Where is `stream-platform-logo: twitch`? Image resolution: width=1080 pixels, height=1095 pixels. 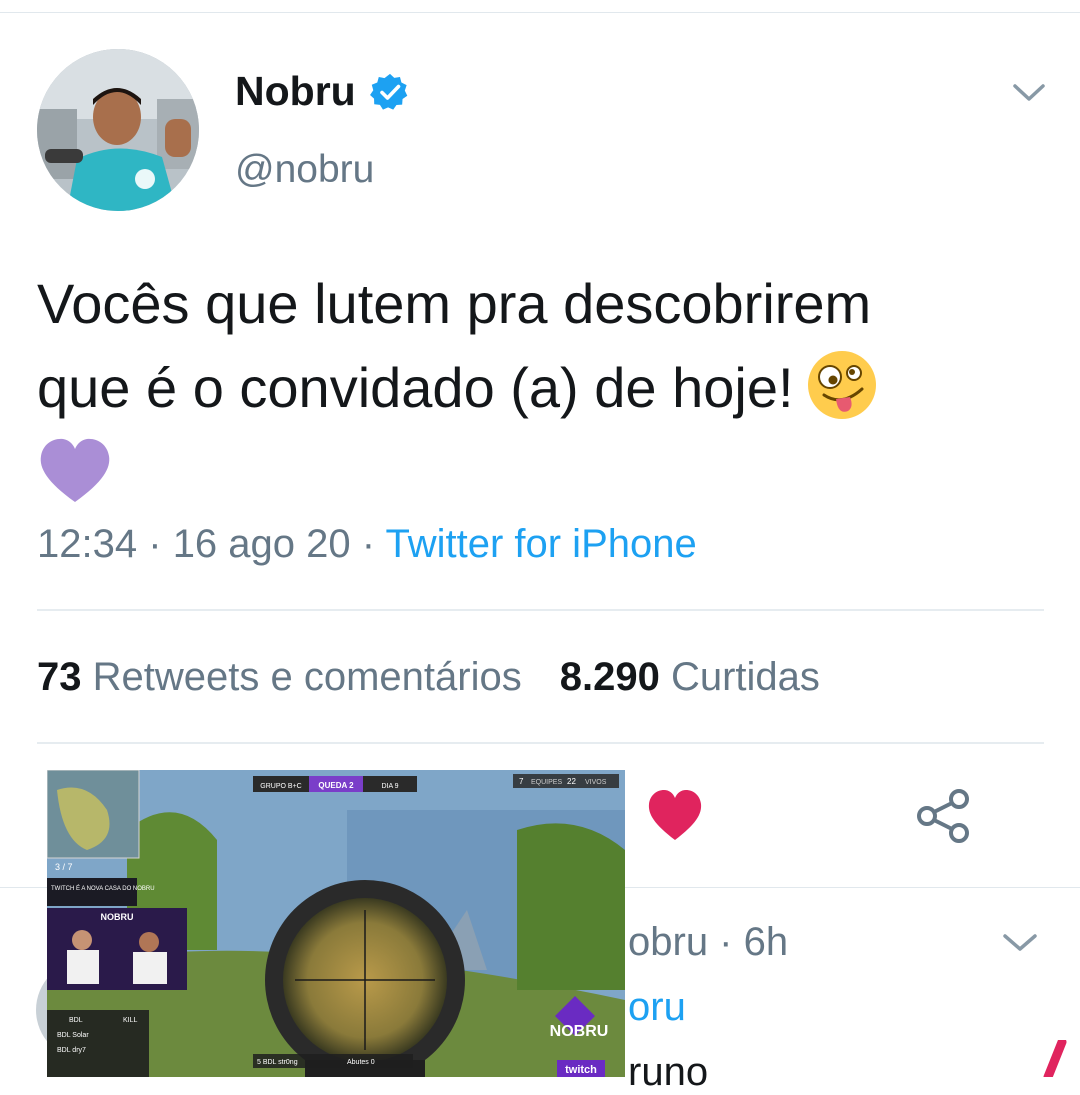 stream-platform-logo: twitch is located at coordinates (581, 1070).